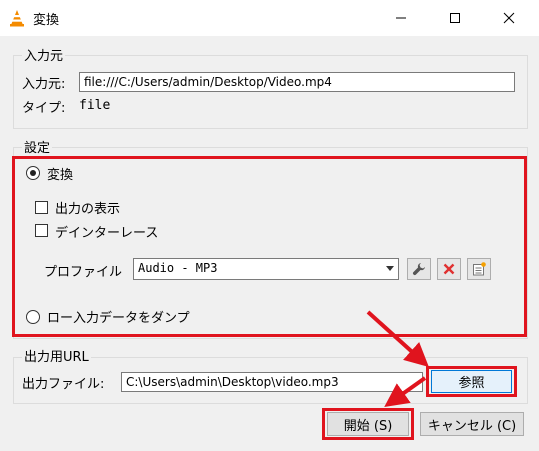  Describe the element at coordinates (397, 339) in the screenshot. I see `arrow-to-browse` at that location.